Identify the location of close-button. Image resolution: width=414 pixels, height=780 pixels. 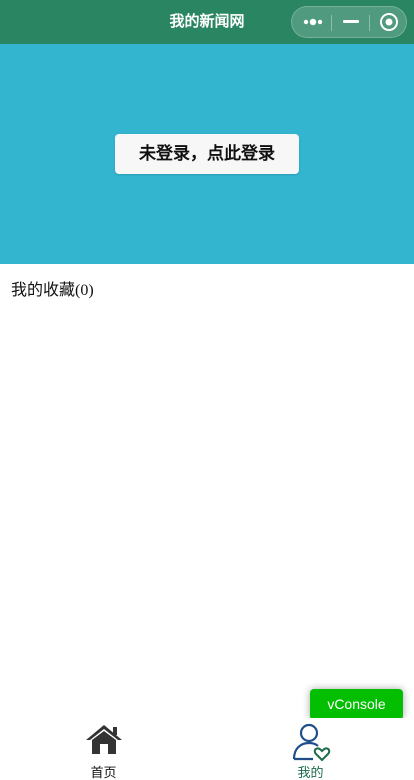
(389, 22).